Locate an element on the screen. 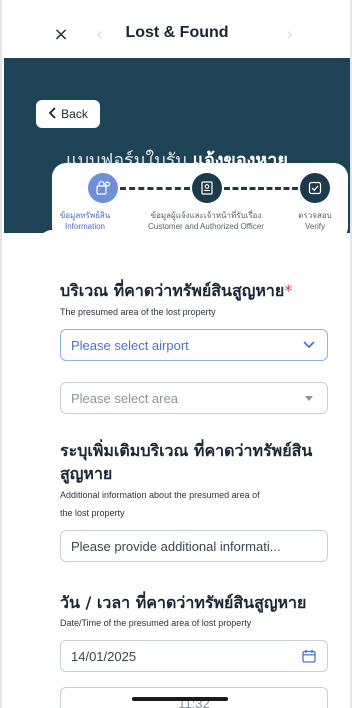  step-1-label-en: Information is located at coordinates (85, 226).